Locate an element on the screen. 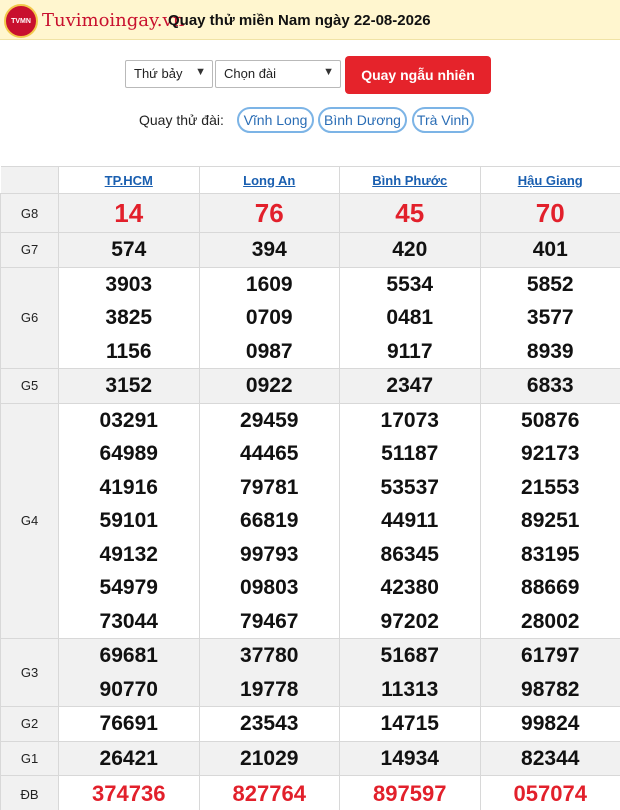 The width and height of the screenshot is (620, 810). prize-number: 14934 is located at coordinates (409, 758).